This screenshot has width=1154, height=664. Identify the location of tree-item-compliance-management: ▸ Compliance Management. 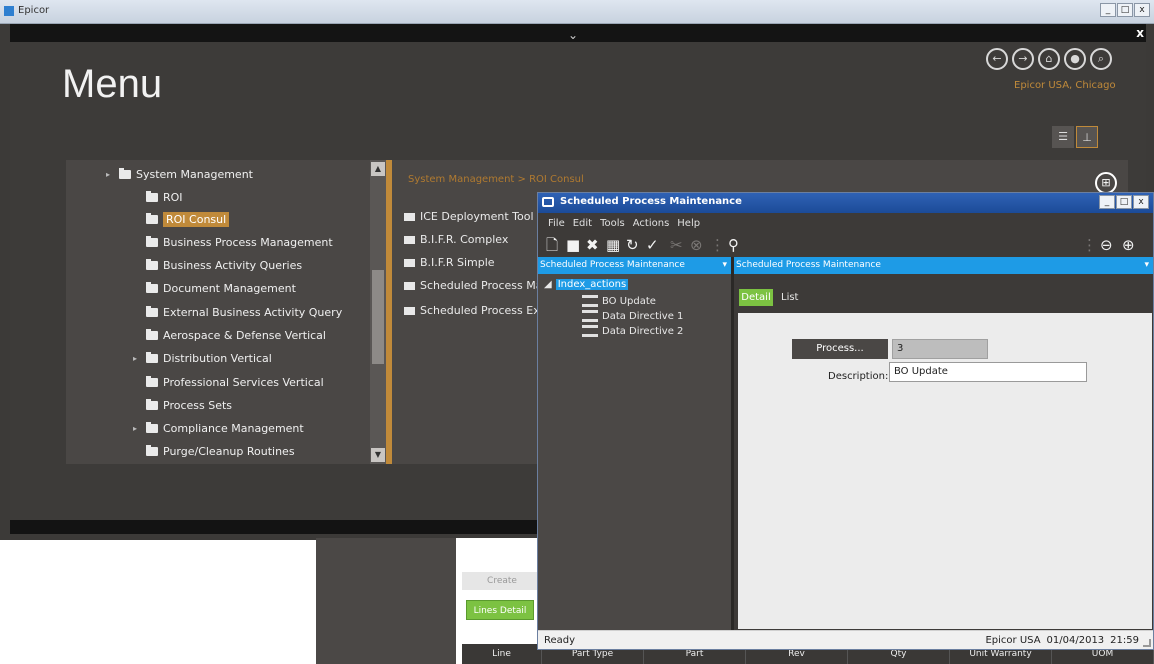
(218, 428).